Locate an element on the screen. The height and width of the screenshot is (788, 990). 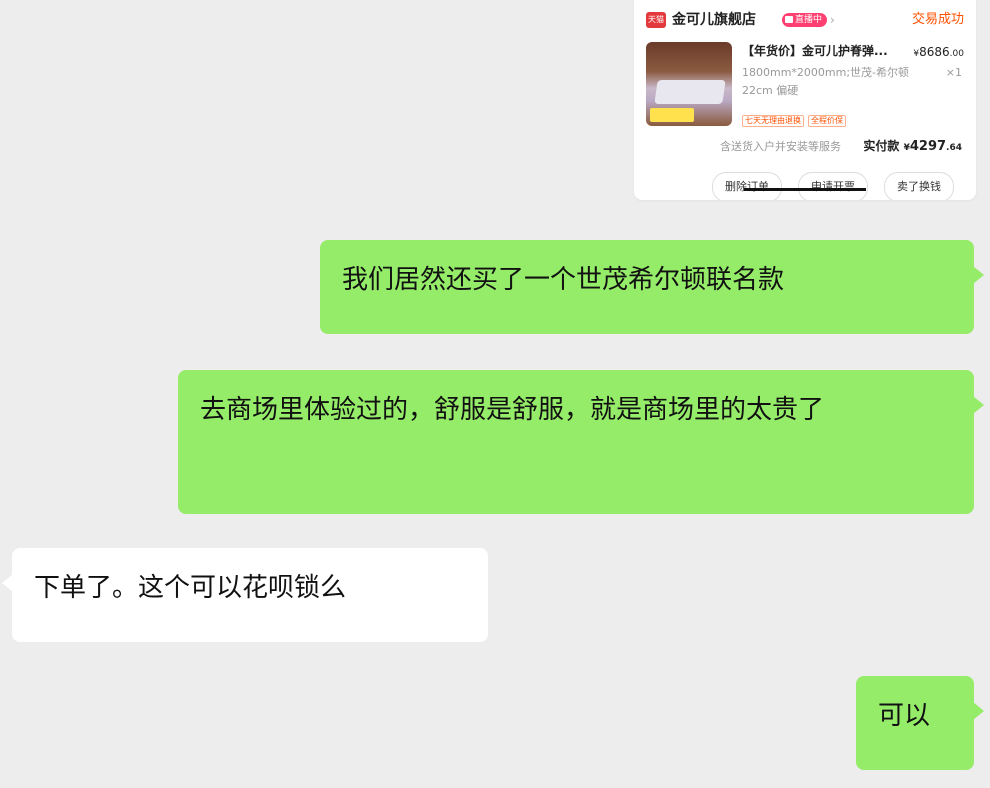
product-price: ¥8686.00 is located at coordinates (938, 53).